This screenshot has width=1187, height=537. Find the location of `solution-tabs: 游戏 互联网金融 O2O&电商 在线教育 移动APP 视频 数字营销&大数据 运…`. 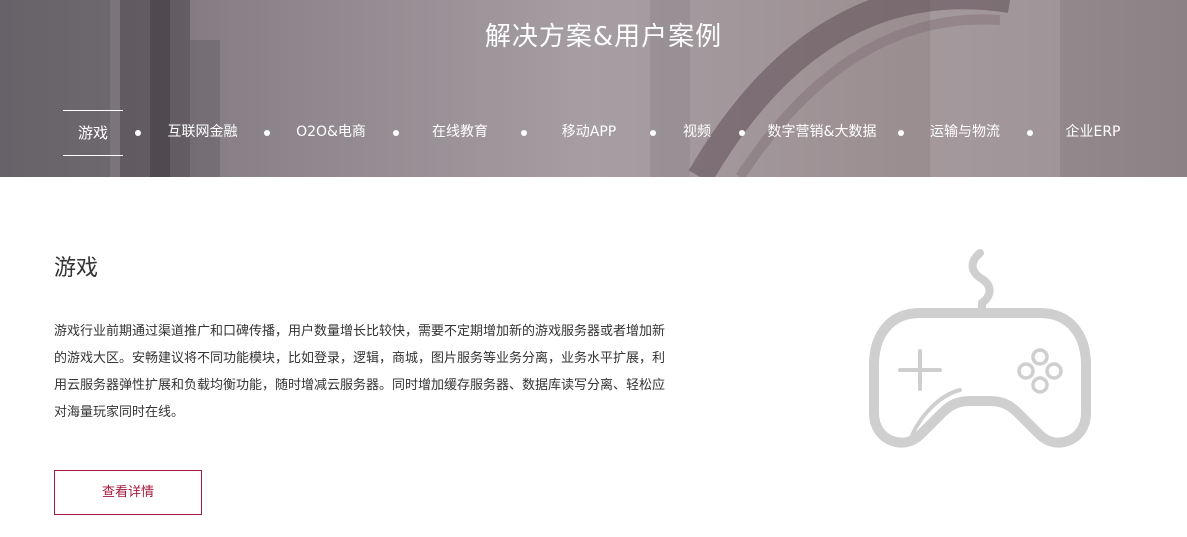

solution-tabs: 游戏 互联网金融 O2O&电商 在线教育 移动APP 视频 数字营销&大数据 运… is located at coordinates (593, 133).